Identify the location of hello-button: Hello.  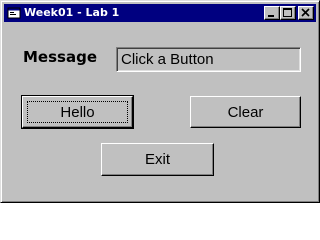
(77, 112).